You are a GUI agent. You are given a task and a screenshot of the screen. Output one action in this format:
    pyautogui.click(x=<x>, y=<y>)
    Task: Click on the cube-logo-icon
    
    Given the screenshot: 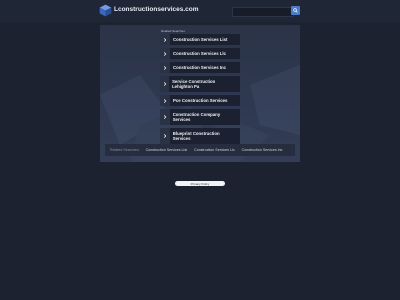 What is the action you would take?
    pyautogui.click(x=105, y=10)
    